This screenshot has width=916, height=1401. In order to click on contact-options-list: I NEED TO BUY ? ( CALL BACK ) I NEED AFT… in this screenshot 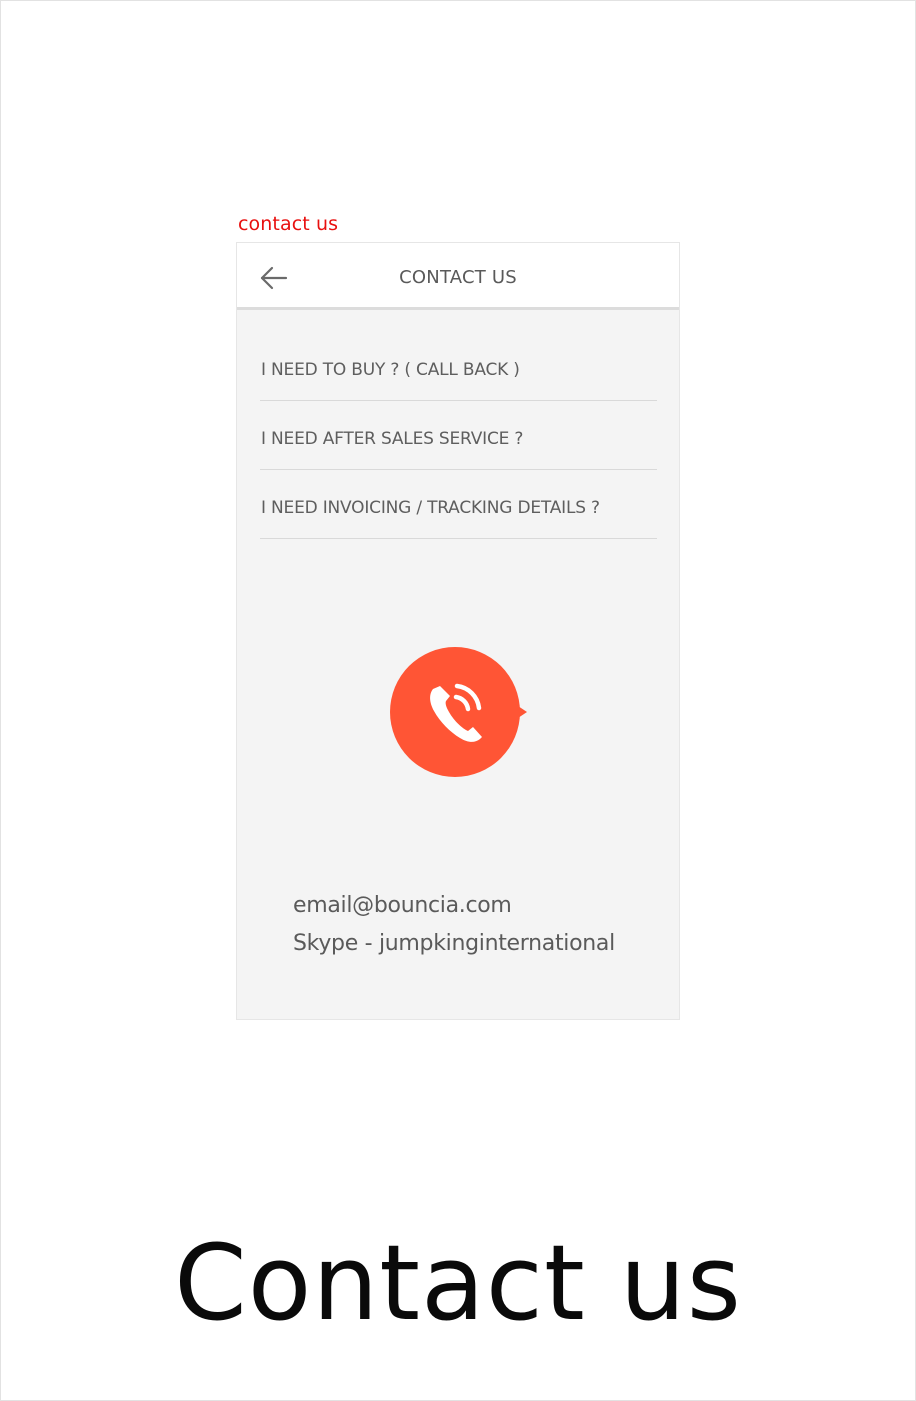, I will do `click(458, 436)`.